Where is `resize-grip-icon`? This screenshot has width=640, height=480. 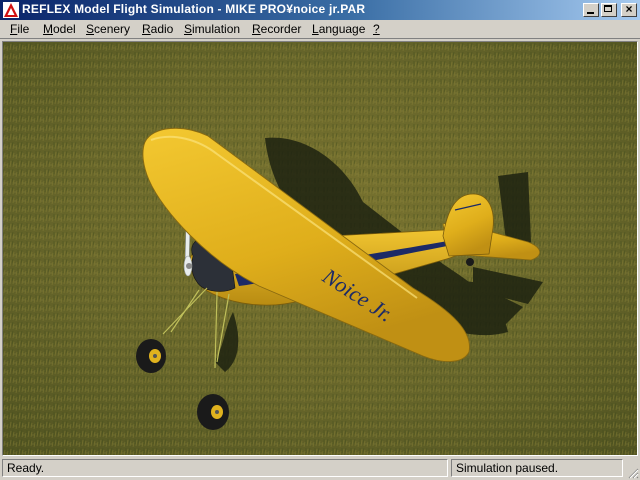
resize-grip-icon is located at coordinates (633, 473).